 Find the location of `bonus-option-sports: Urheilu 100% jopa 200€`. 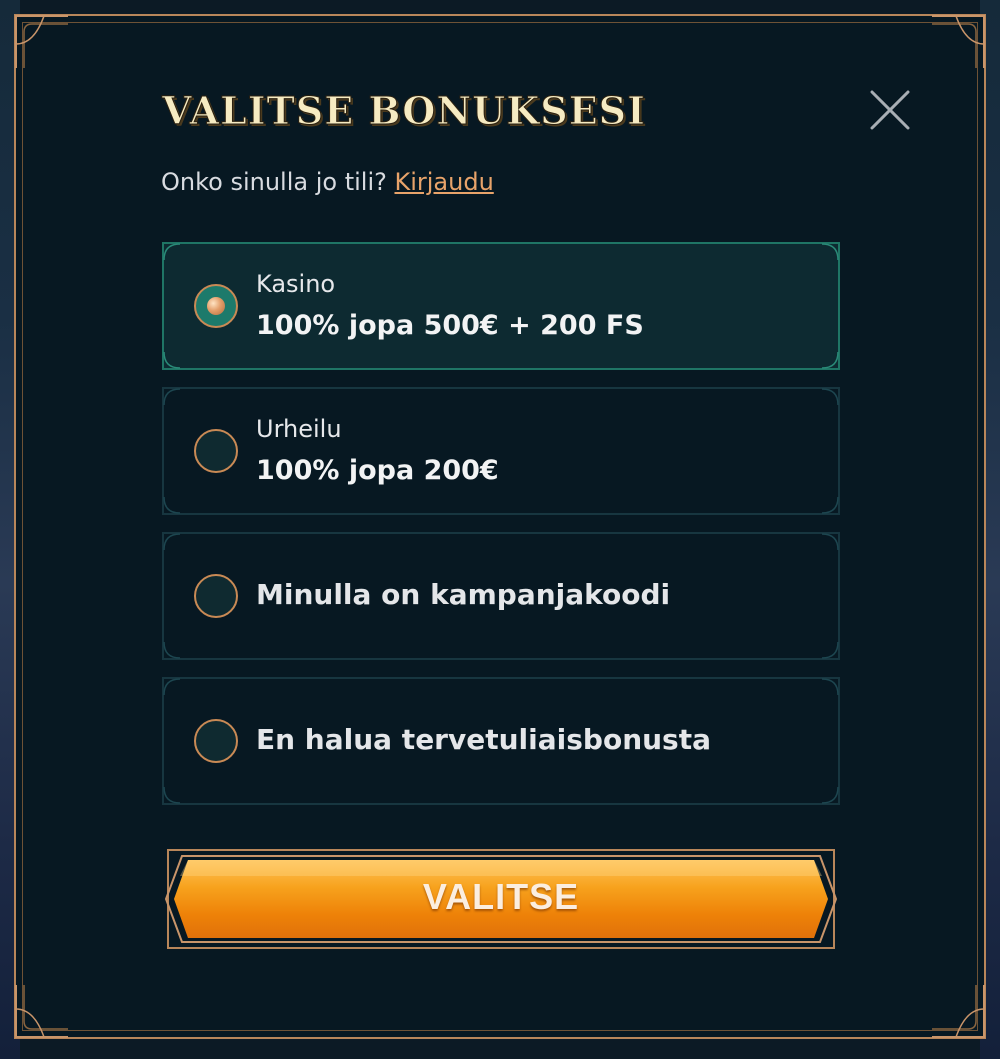

bonus-option-sports: Urheilu 100% jopa 200€ is located at coordinates (501, 451).